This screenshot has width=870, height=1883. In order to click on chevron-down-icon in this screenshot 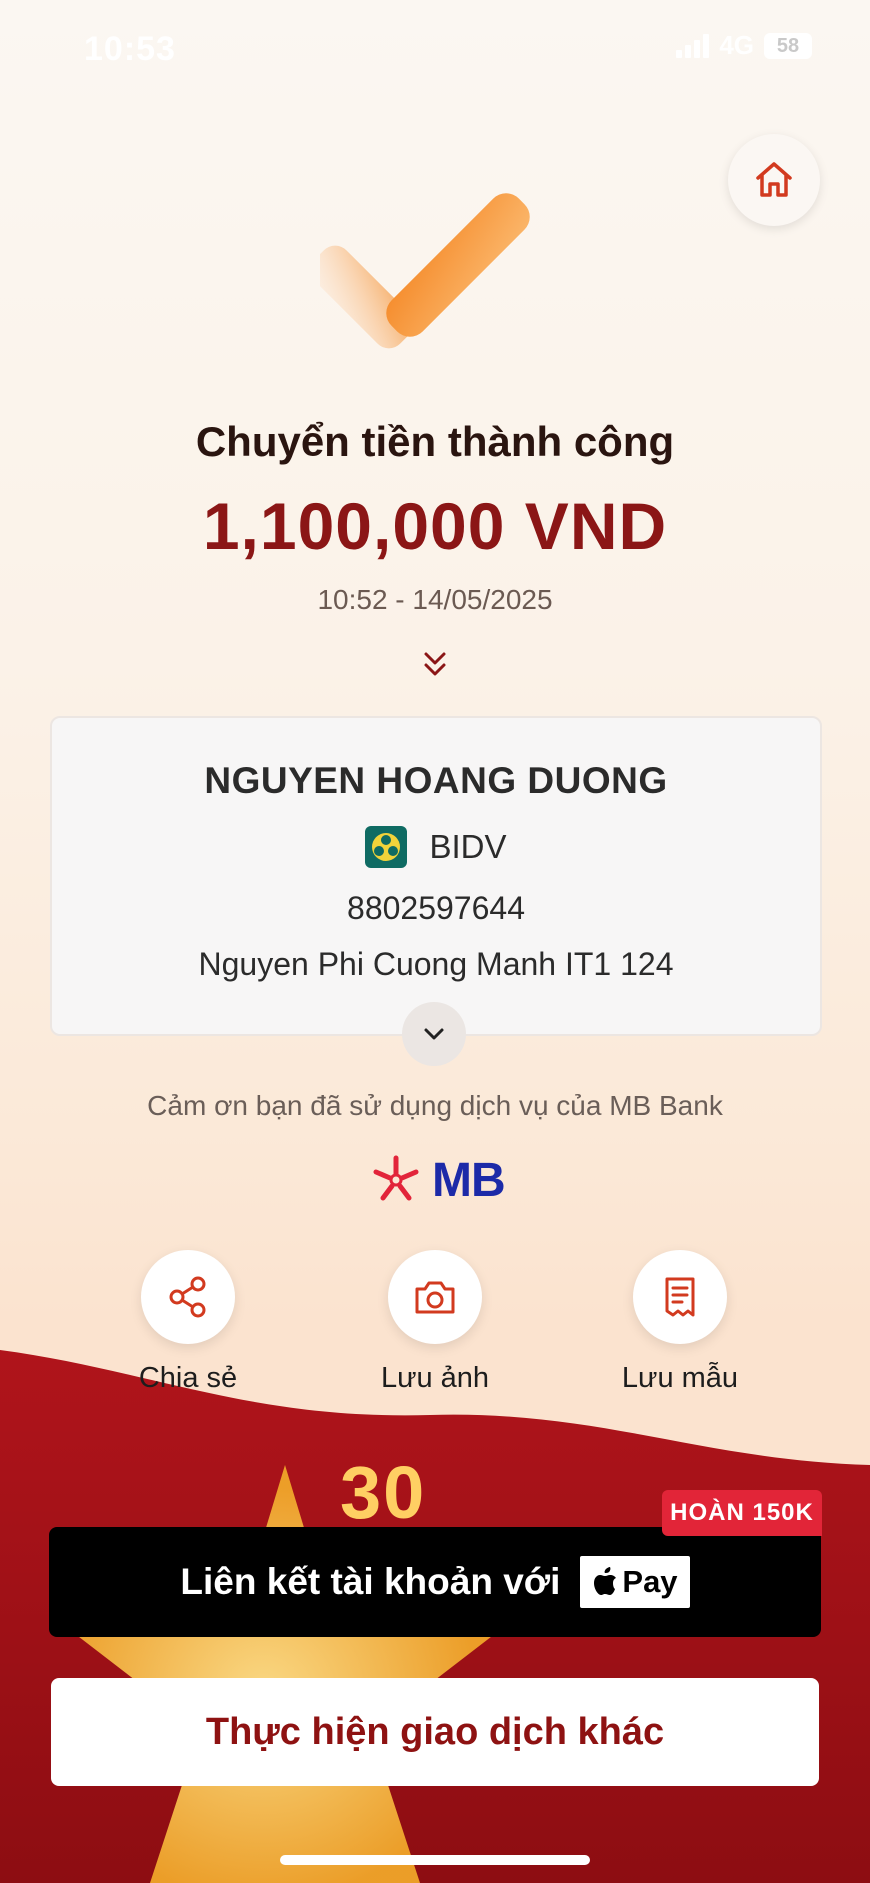, I will do `click(434, 1034)`.